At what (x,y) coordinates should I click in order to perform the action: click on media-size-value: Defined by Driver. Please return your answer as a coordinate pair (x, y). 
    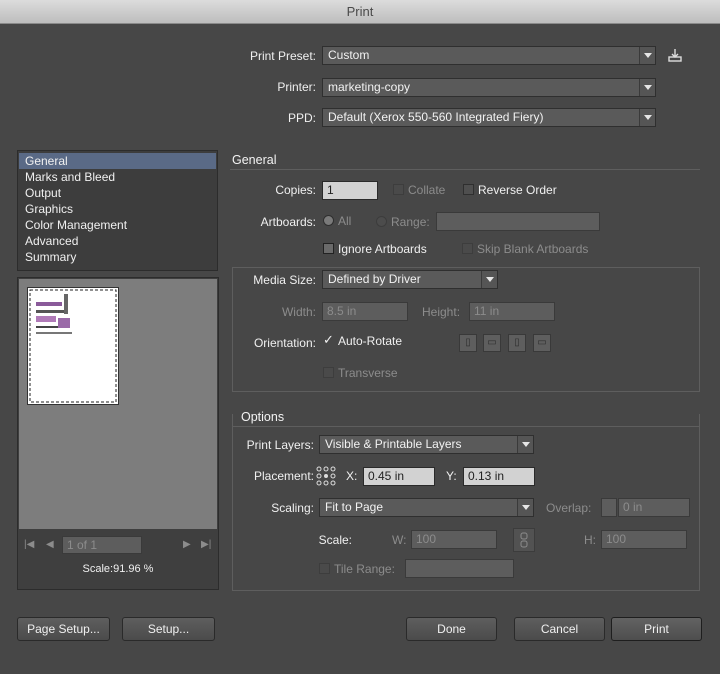
    Looking at the image, I should click on (374, 279).